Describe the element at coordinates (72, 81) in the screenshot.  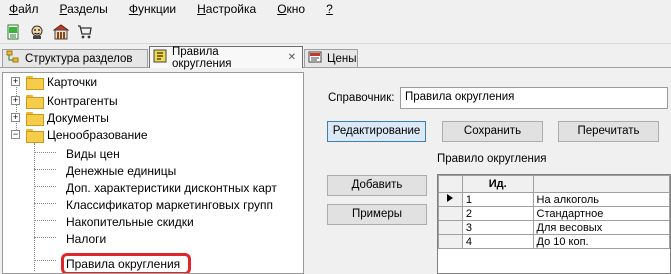
I see `tree-item-label: Карточки` at that location.